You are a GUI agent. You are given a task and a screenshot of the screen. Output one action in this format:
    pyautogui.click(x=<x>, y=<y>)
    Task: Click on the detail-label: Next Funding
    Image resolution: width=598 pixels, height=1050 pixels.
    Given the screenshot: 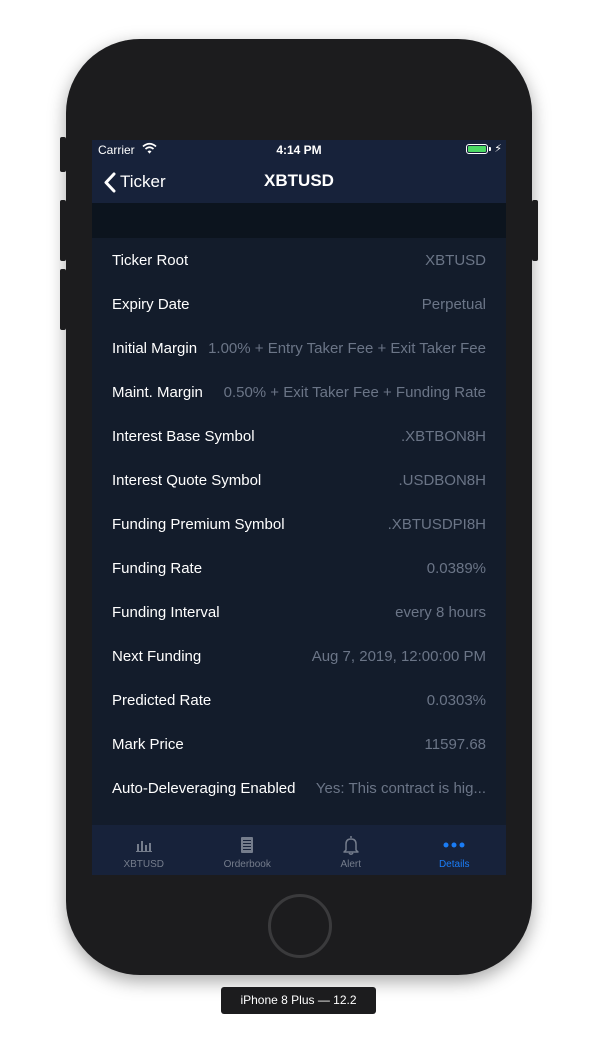 What is the action you would take?
    pyautogui.click(x=157, y=656)
    